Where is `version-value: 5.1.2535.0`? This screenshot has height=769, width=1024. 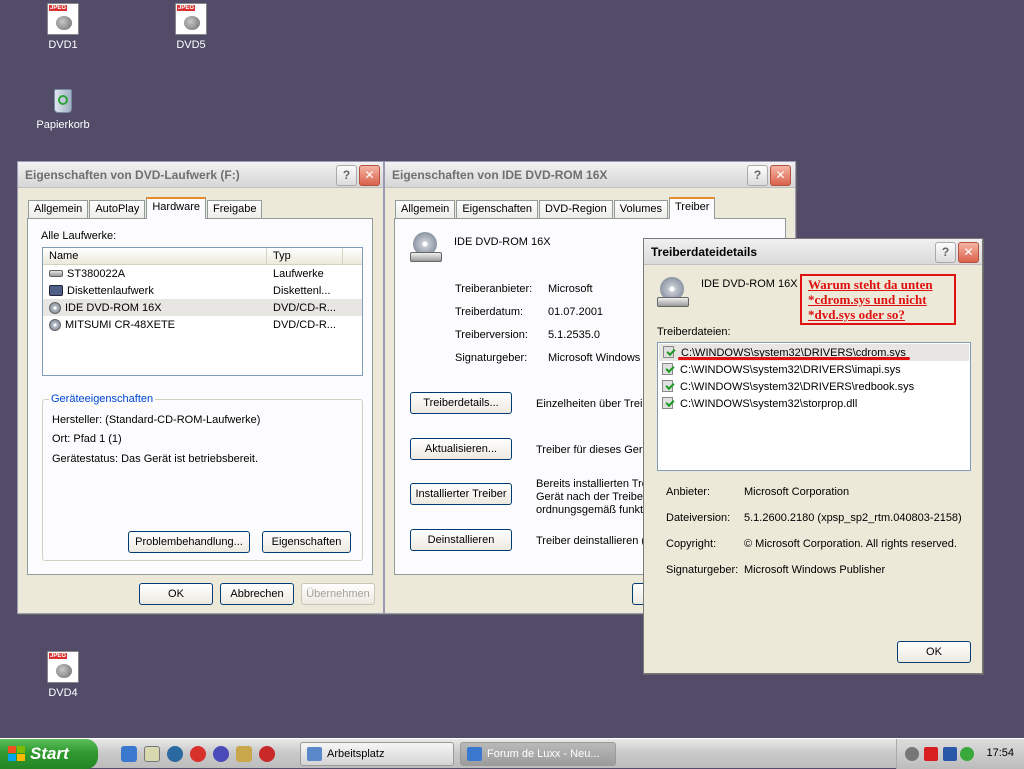 version-value: 5.1.2535.0 is located at coordinates (574, 335).